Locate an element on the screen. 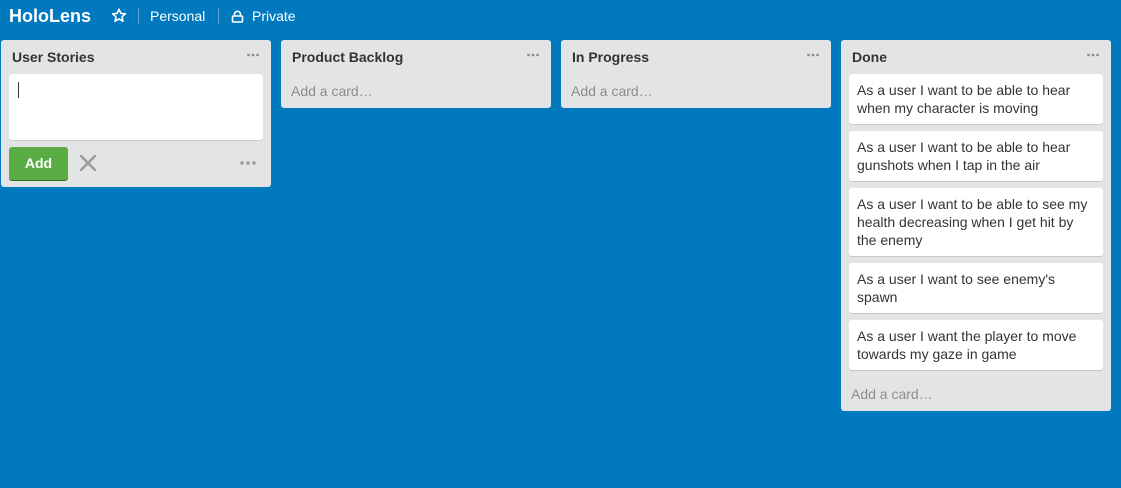 The image size is (1121, 488). list-card: As a user I want to see enemy's spawn is located at coordinates (976, 288).